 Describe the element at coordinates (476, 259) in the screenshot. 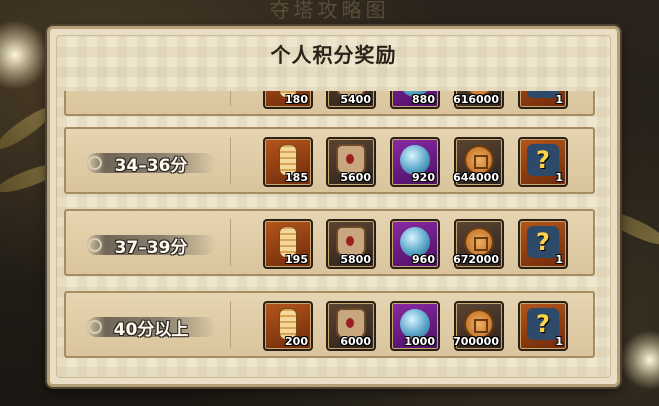

I see `item-quantity: 672000` at that location.